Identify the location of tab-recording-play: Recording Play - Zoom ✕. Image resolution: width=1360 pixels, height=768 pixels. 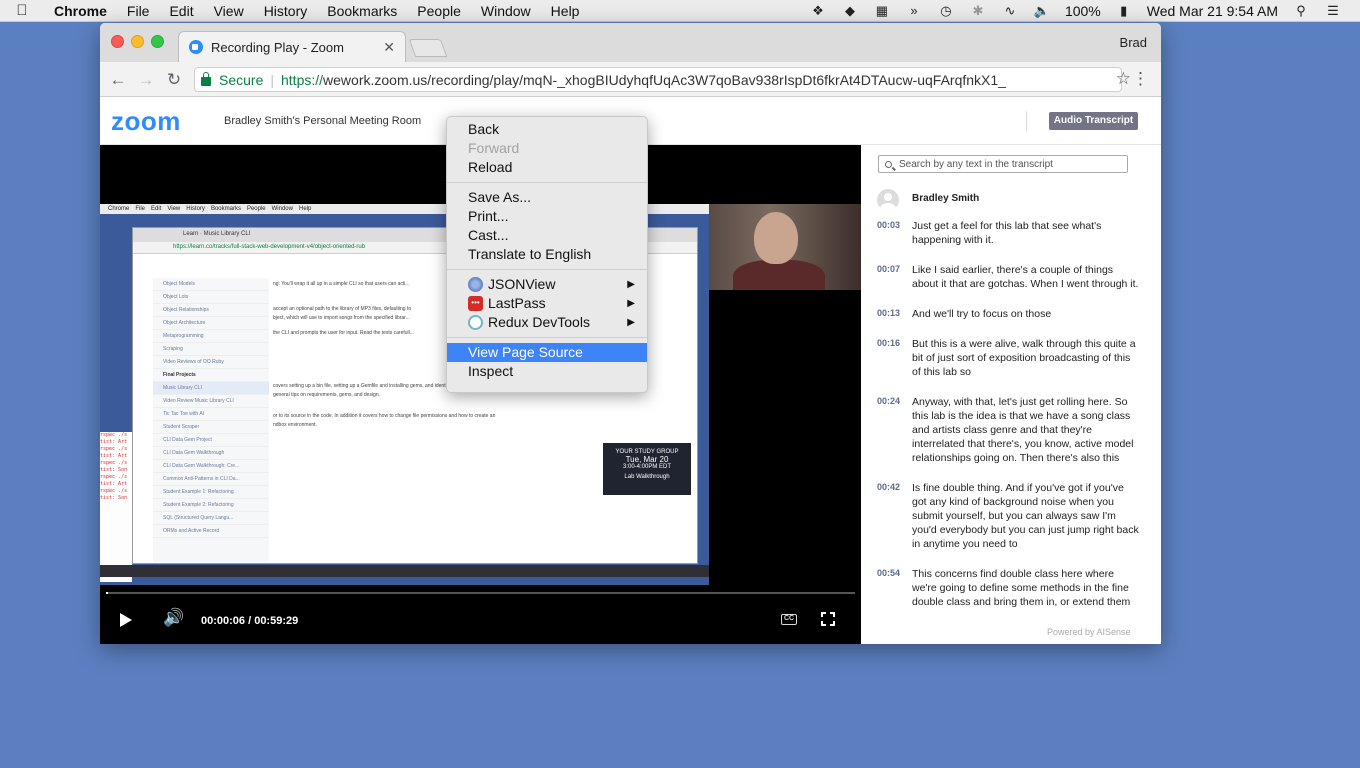
(292, 46).